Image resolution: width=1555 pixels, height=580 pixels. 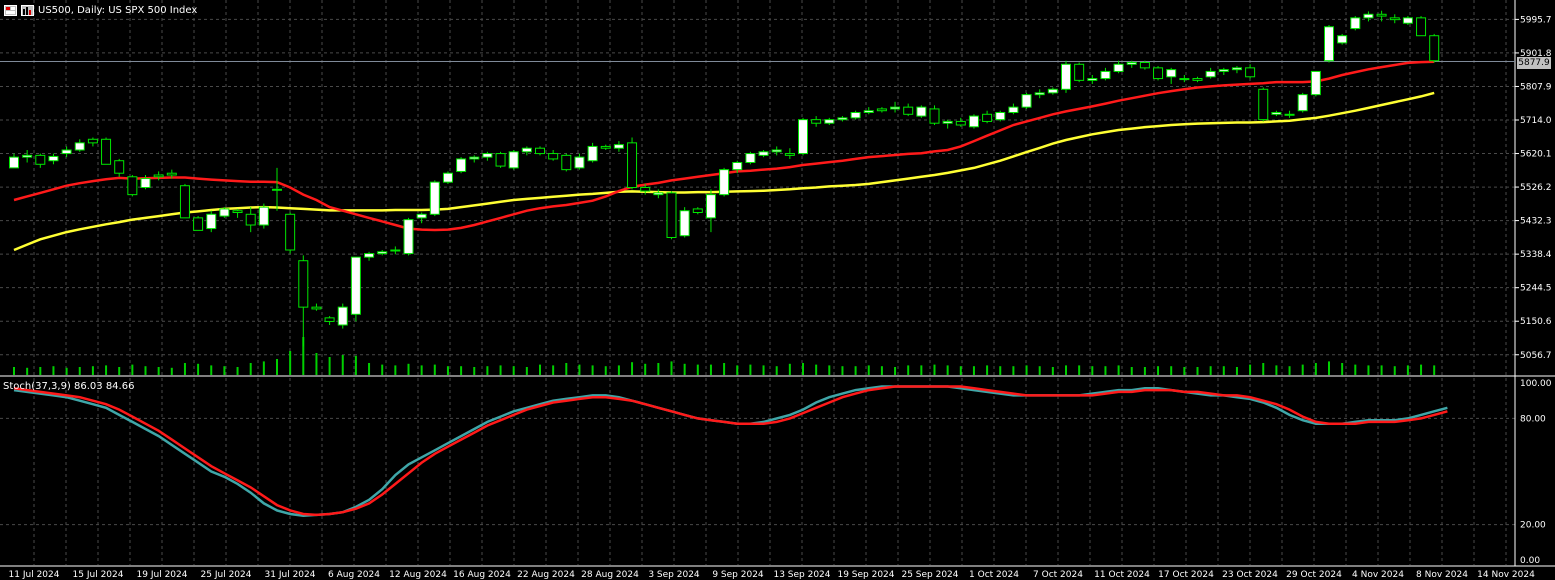 What do you see at coordinates (10, 10) in the screenshot?
I see `window-grid-icon` at bounding box center [10, 10].